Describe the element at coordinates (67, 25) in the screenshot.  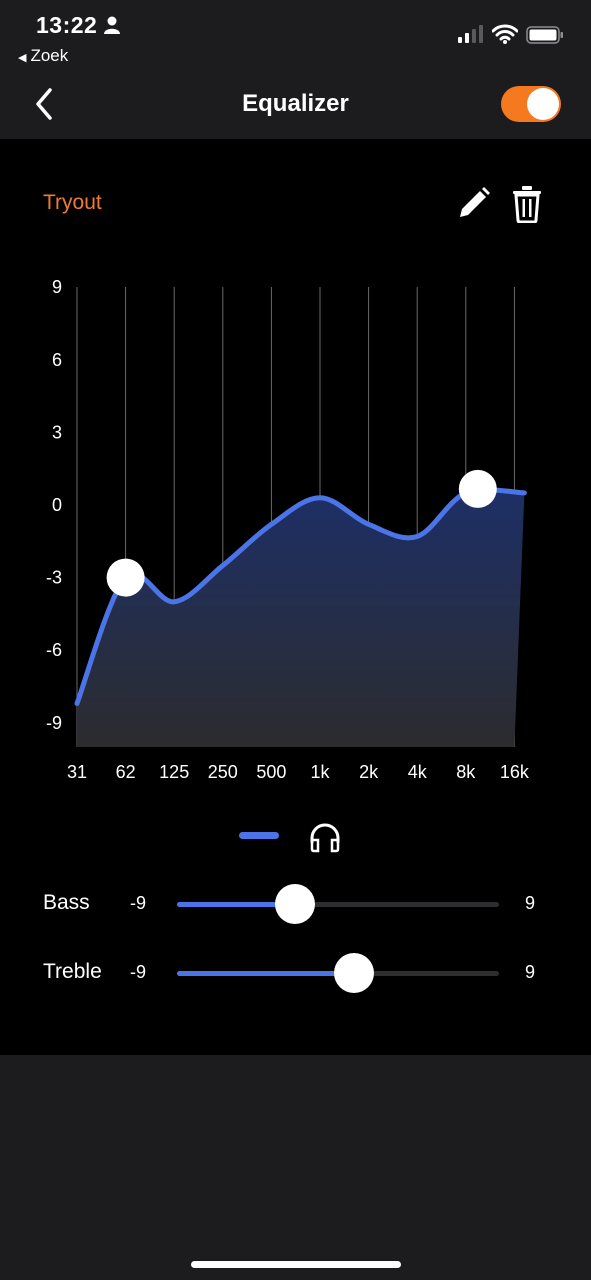
I see `status-time: 13:22` at that location.